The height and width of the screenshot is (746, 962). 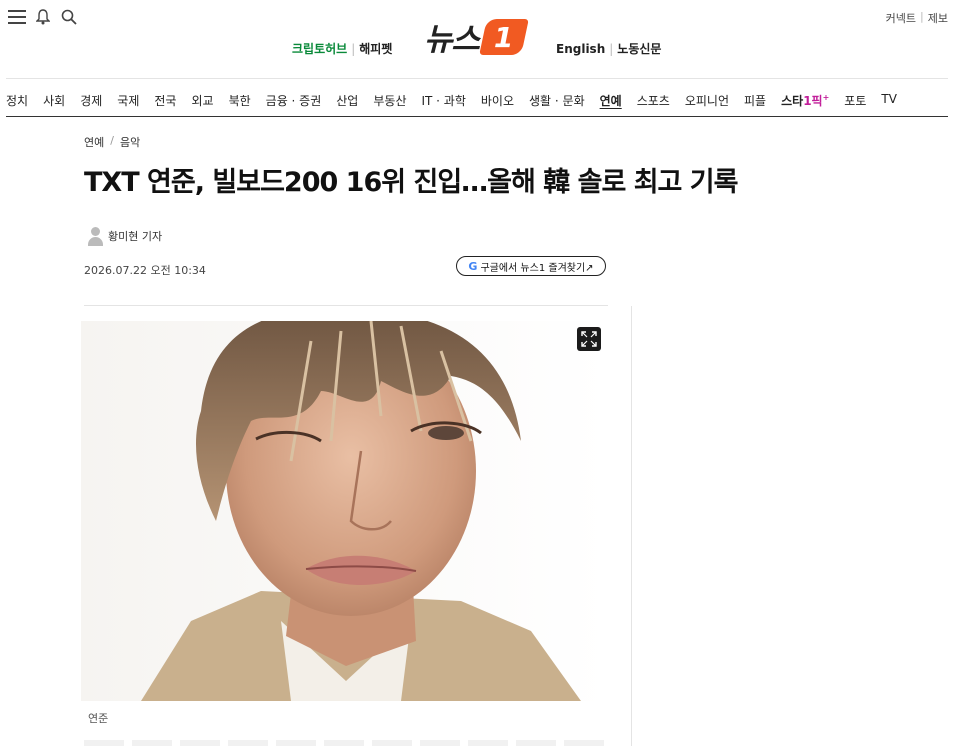 What do you see at coordinates (128, 100) in the screenshot?
I see `nav-item-world: 국제` at bounding box center [128, 100].